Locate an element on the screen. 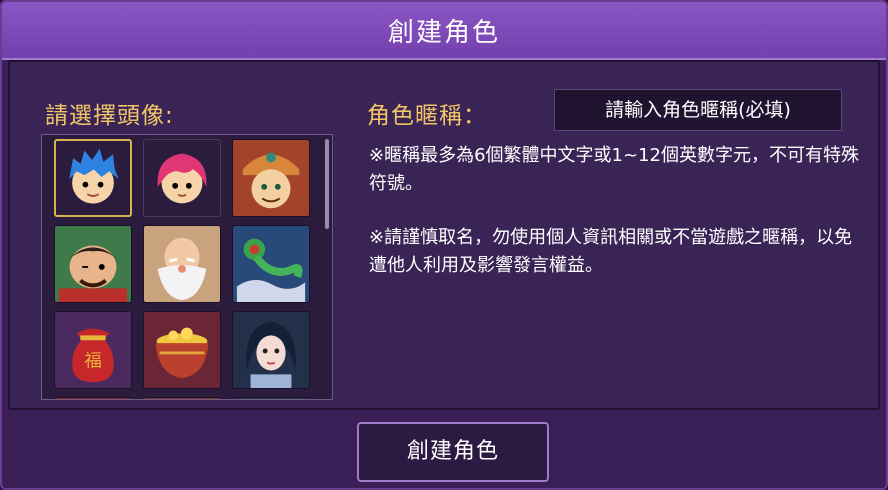 The width and height of the screenshot is (888, 490). jade-ruyi-icon is located at coordinates (271, 264).